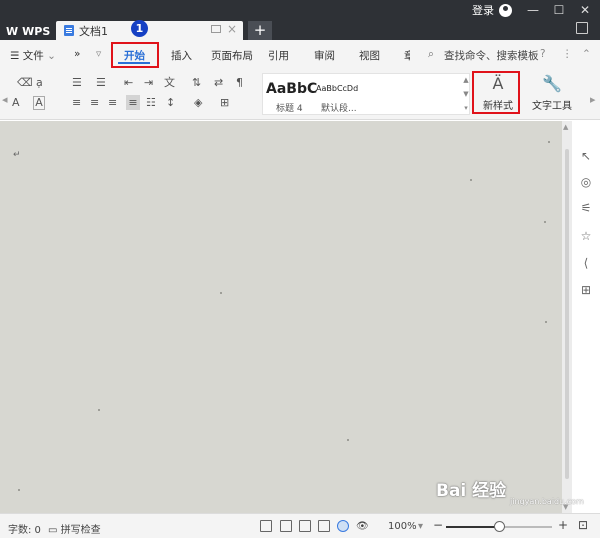 The height and width of the screenshot is (538, 600). I want to click on scrollbar-thumb, so click(567, 314).